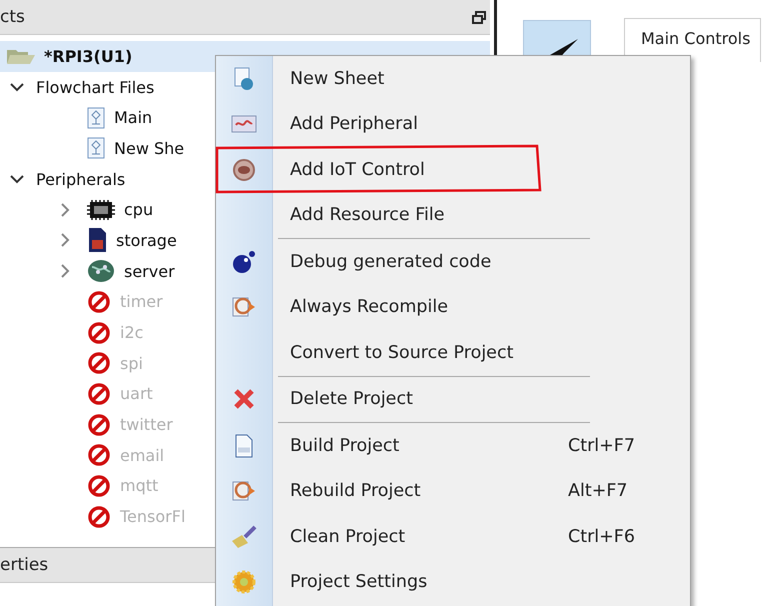 This screenshot has height=606, width=784. What do you see at coordinates (95, 87) in the screenshot?
I see `tree-item: Flowchart Files` at bounding box center [95, 87].